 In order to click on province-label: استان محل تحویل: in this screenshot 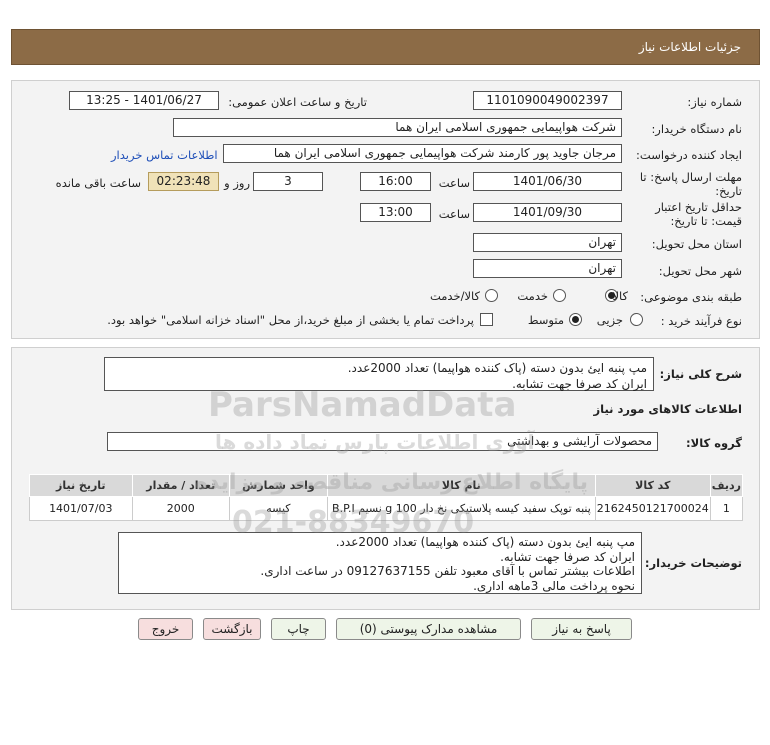, I will do `click(696, 244)`.